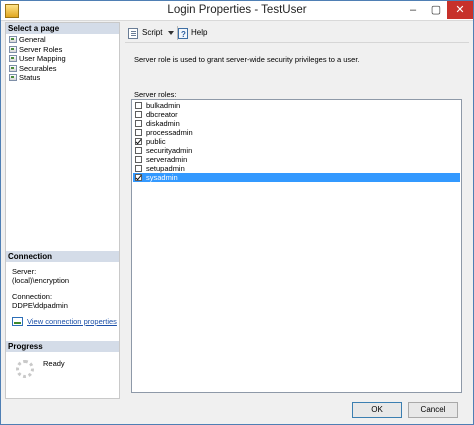 The width and height of the screenshot is (474, 425). I want to click on page-item-user-mapping: User Mapping, so click(63, 59).